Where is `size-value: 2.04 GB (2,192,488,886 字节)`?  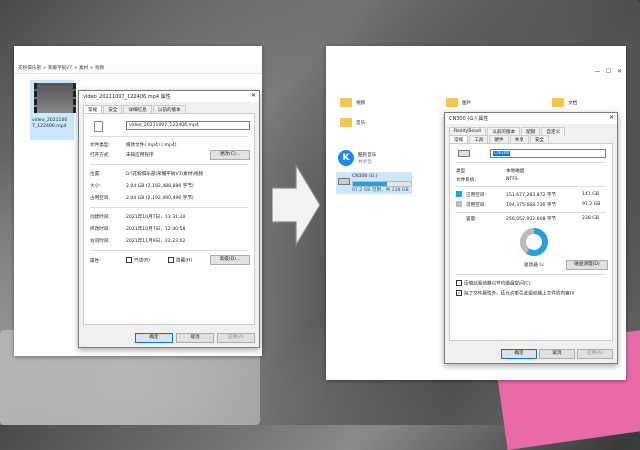 size-value: 2.04 GB (2,192,488,886 字节) is located at coordinates (160, 186).